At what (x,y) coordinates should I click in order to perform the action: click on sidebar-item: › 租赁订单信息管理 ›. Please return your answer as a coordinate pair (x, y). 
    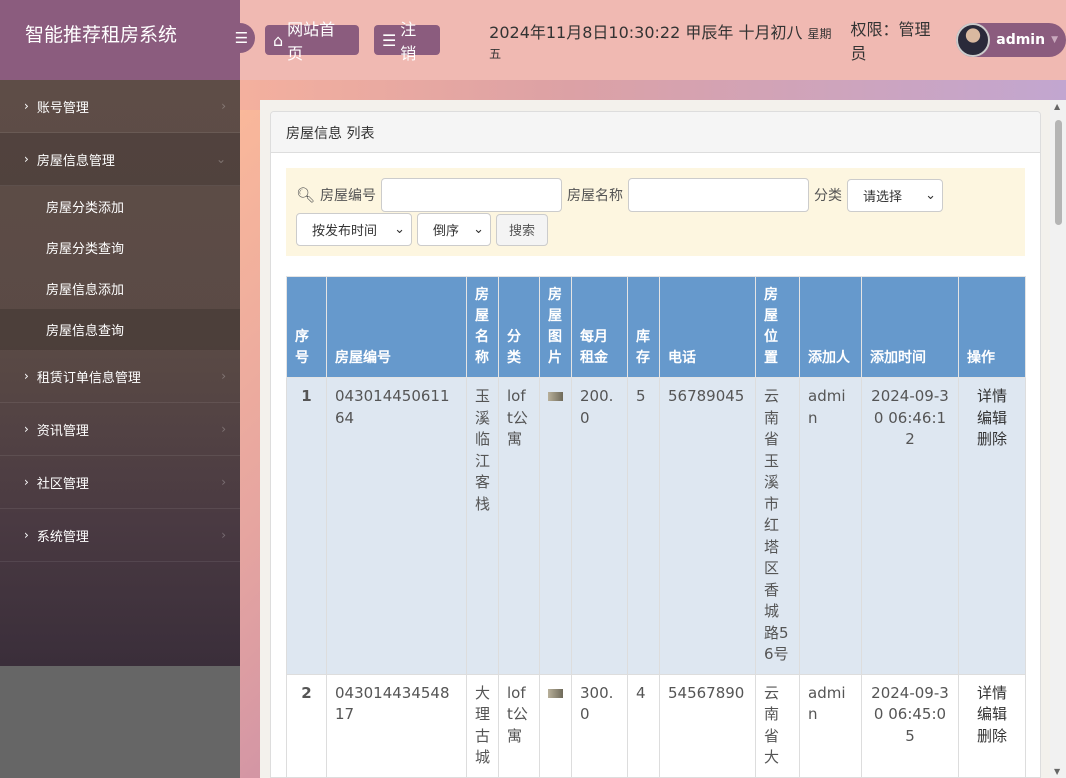
    Looking at the image, I should click on (120, 376).